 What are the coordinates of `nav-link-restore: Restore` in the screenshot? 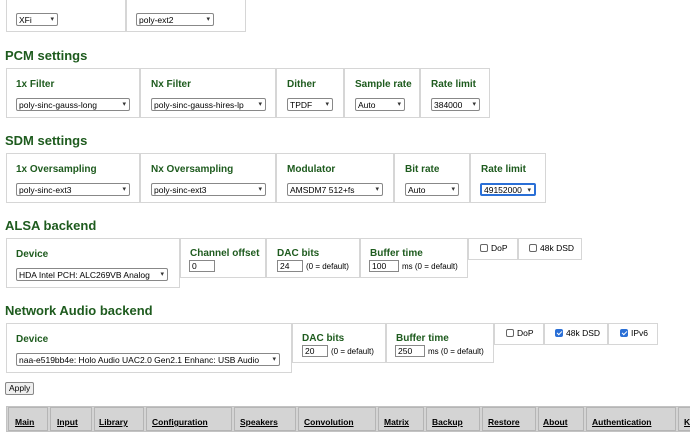 It's located at (504, 422).